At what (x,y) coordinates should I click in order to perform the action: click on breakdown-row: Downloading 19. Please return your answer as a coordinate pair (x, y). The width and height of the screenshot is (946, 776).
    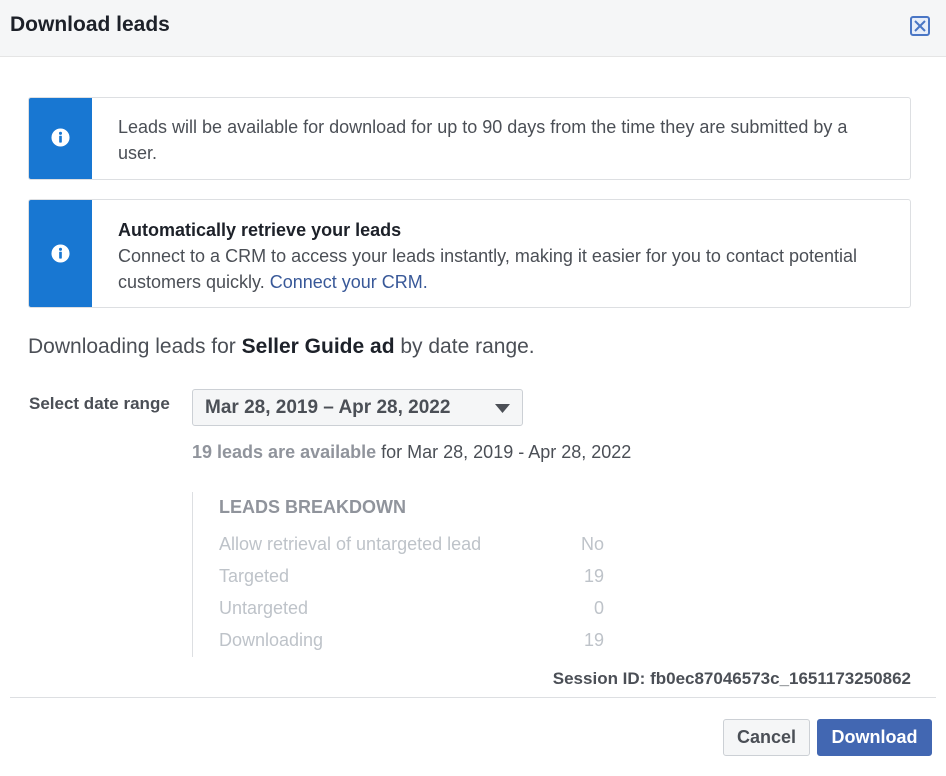
    Looking at the image, I should click on (411, 642).